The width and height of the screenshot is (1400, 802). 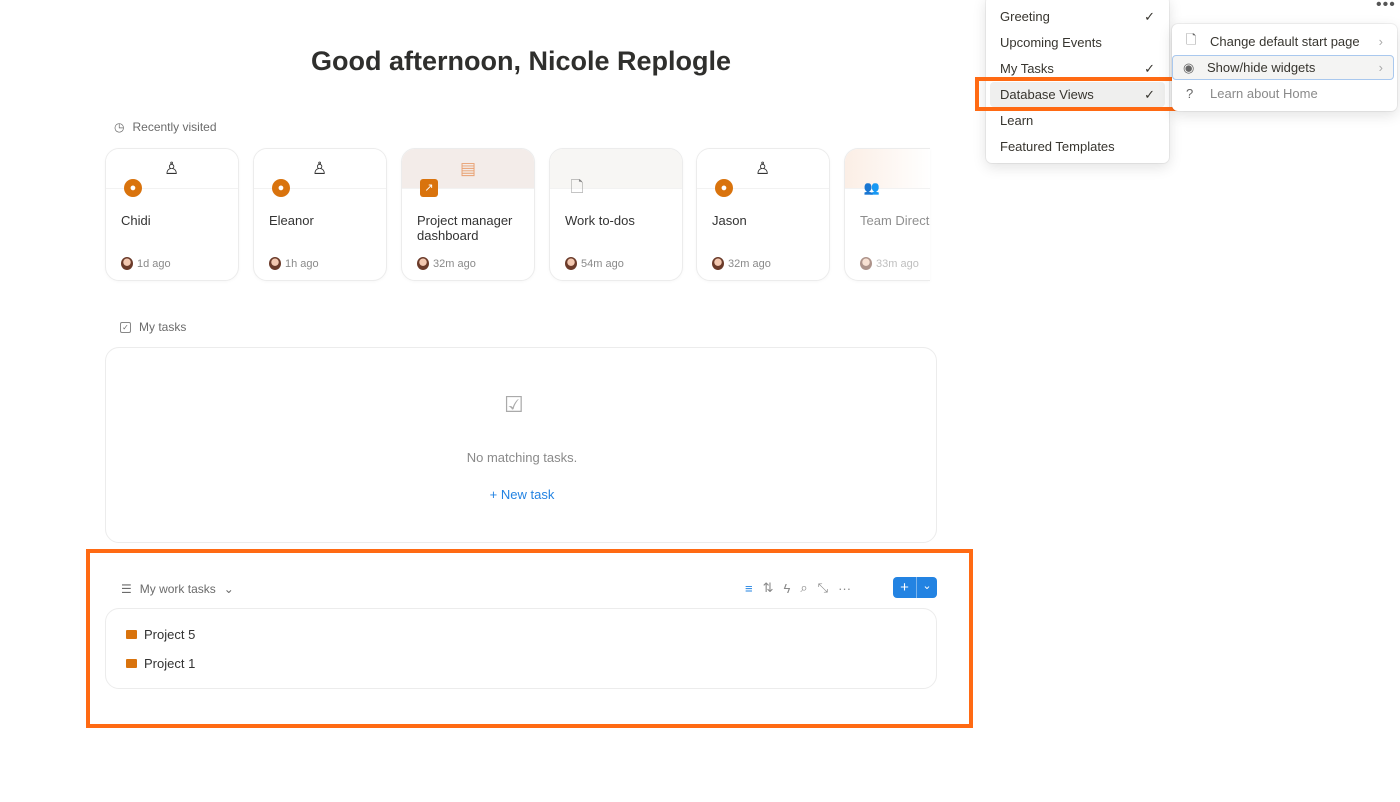 What do you see at coordinates (1386, 7) in the screenshot?
I see `more-options-icon: •••` at bounding box center [1386, 7].